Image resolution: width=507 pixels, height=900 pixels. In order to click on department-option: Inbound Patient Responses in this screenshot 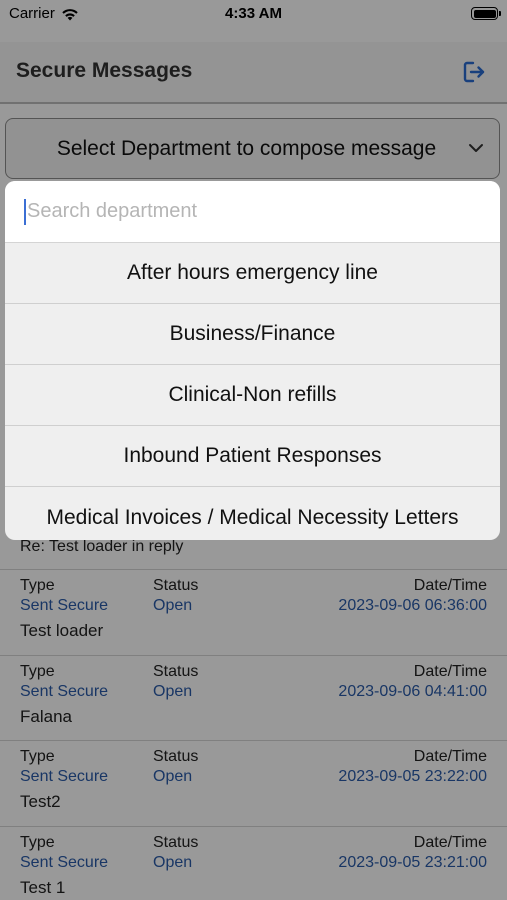, I will do `click(252, 456)`.